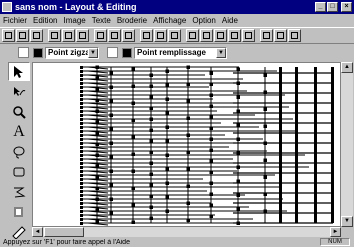  I want to click on view-icon, so click(192, 35).